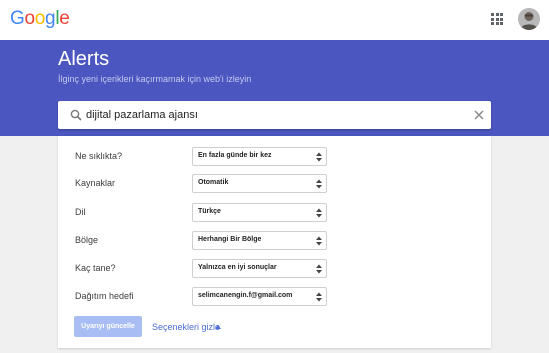 This screenshot has height=353, width=549. I want to click on deliver-to-row: Dağıtım hedefi selimcanengin.f@gmail.com, so click(274, 297).